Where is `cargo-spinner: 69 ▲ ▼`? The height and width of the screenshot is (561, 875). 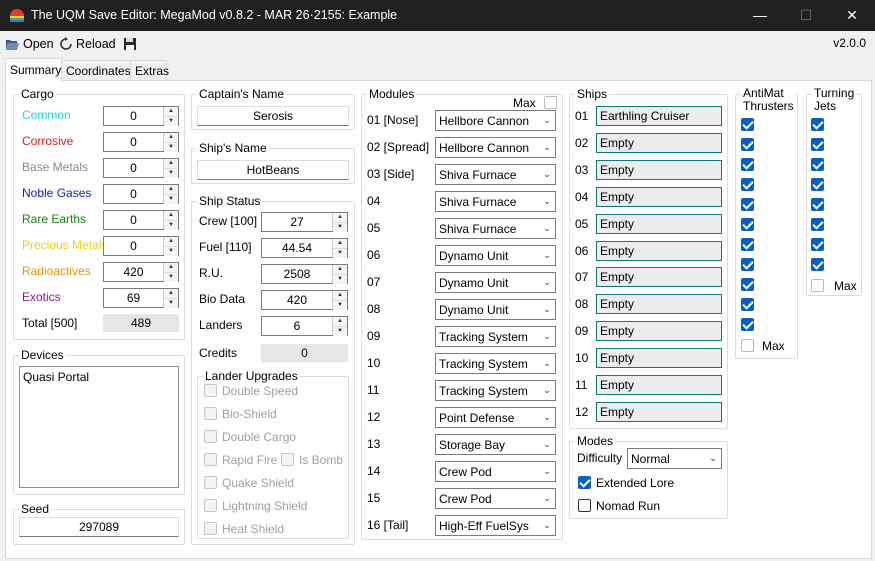
cargo-spinner: 69 ▲ ▼ is located at coordinates (141, 298).